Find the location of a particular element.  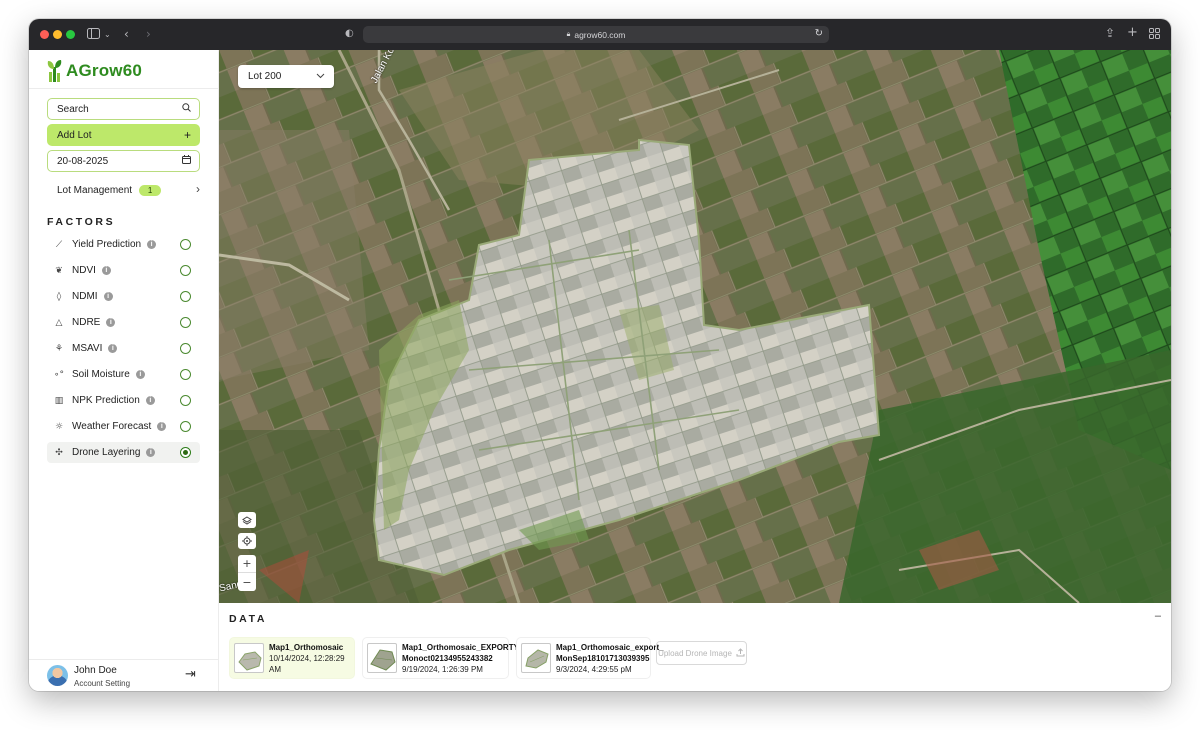

logout-icon: ⇥ is located at coordinates (190, 674).